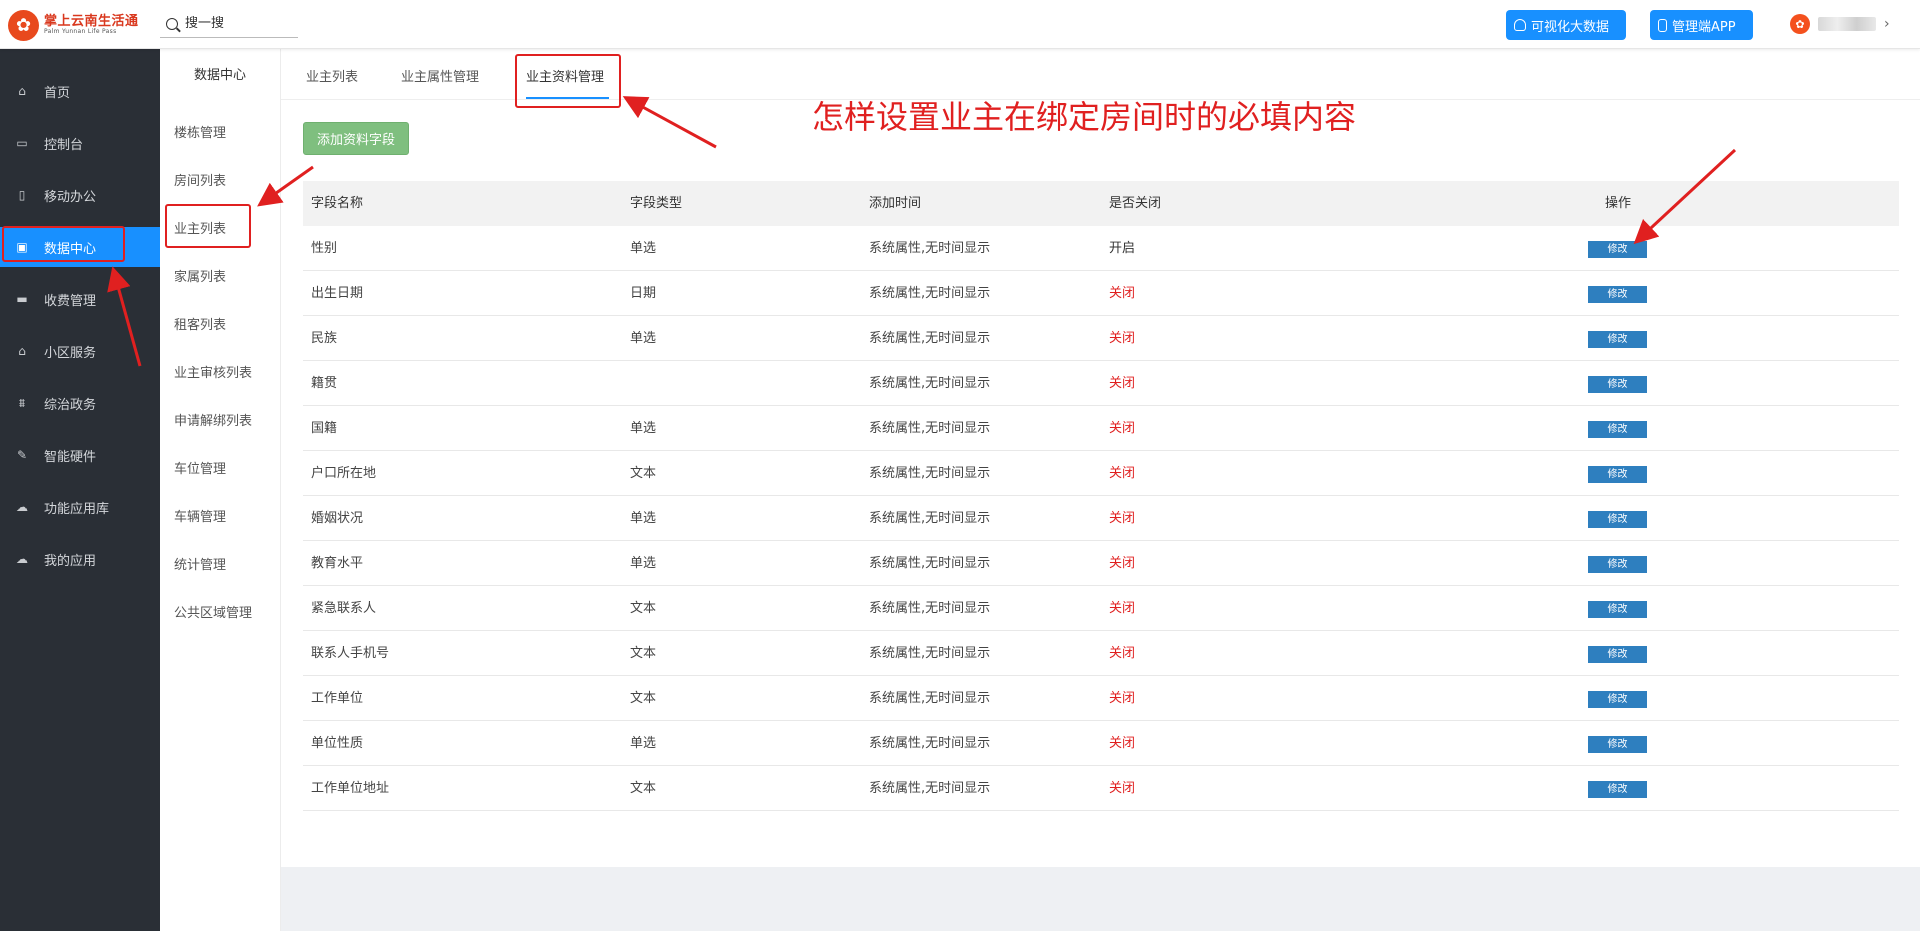 This screenshot has height=931, width=1920. Describe the element at coordinates (1101, 428) in the screenshot. I see `table-row: 国籍 单选 系统属性,无时间显示 关闭 修改` at that location.